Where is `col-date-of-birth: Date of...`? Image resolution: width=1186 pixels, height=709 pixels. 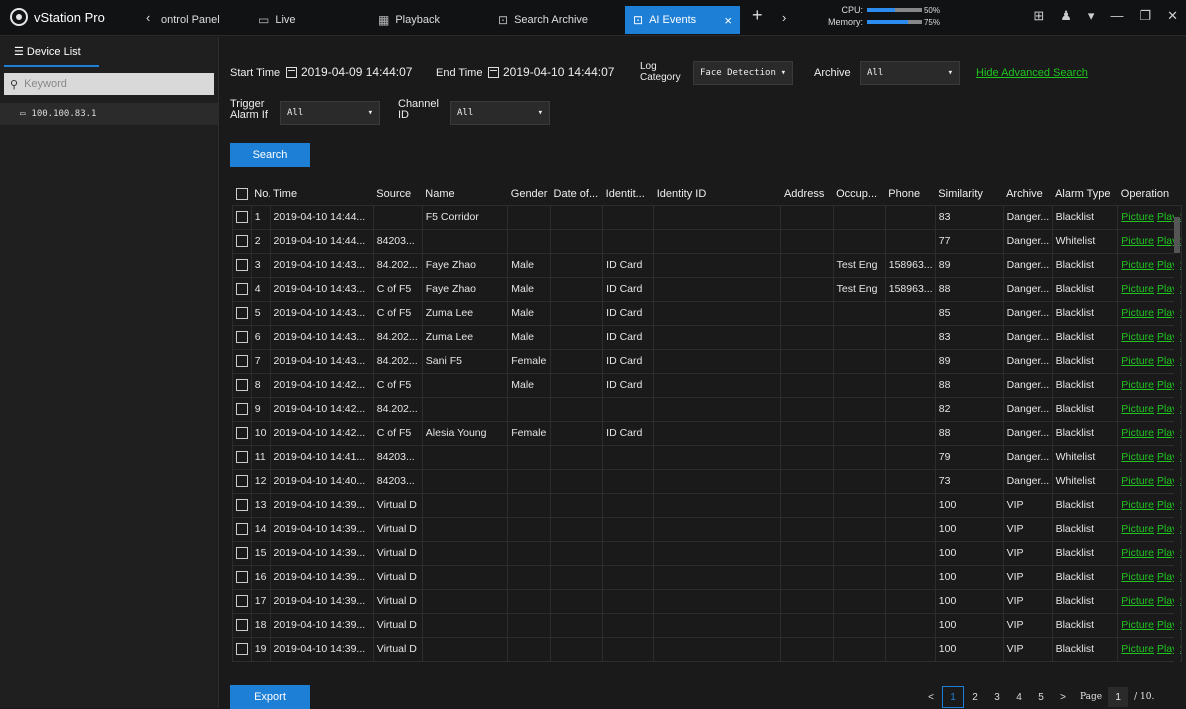 col-date-of-birth: Date of... is located at coordinates (577, 194).